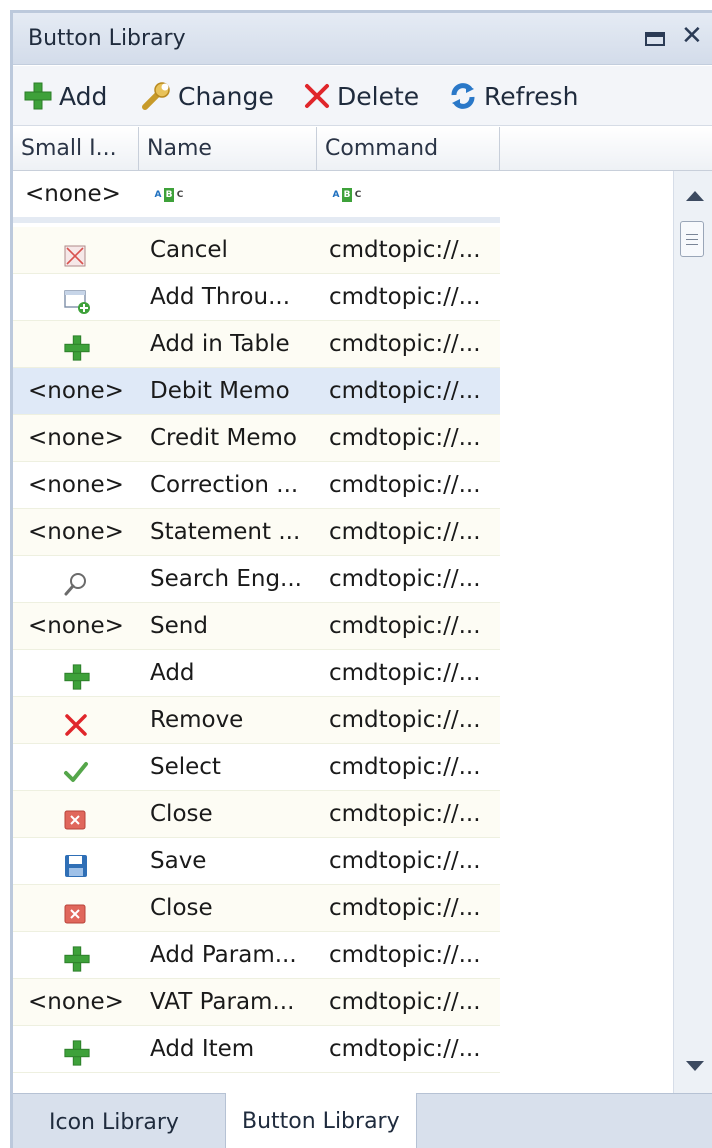 The height and width of the screenshot is (1148, 712). I want to click on add-button: Add, so click(65, 96).